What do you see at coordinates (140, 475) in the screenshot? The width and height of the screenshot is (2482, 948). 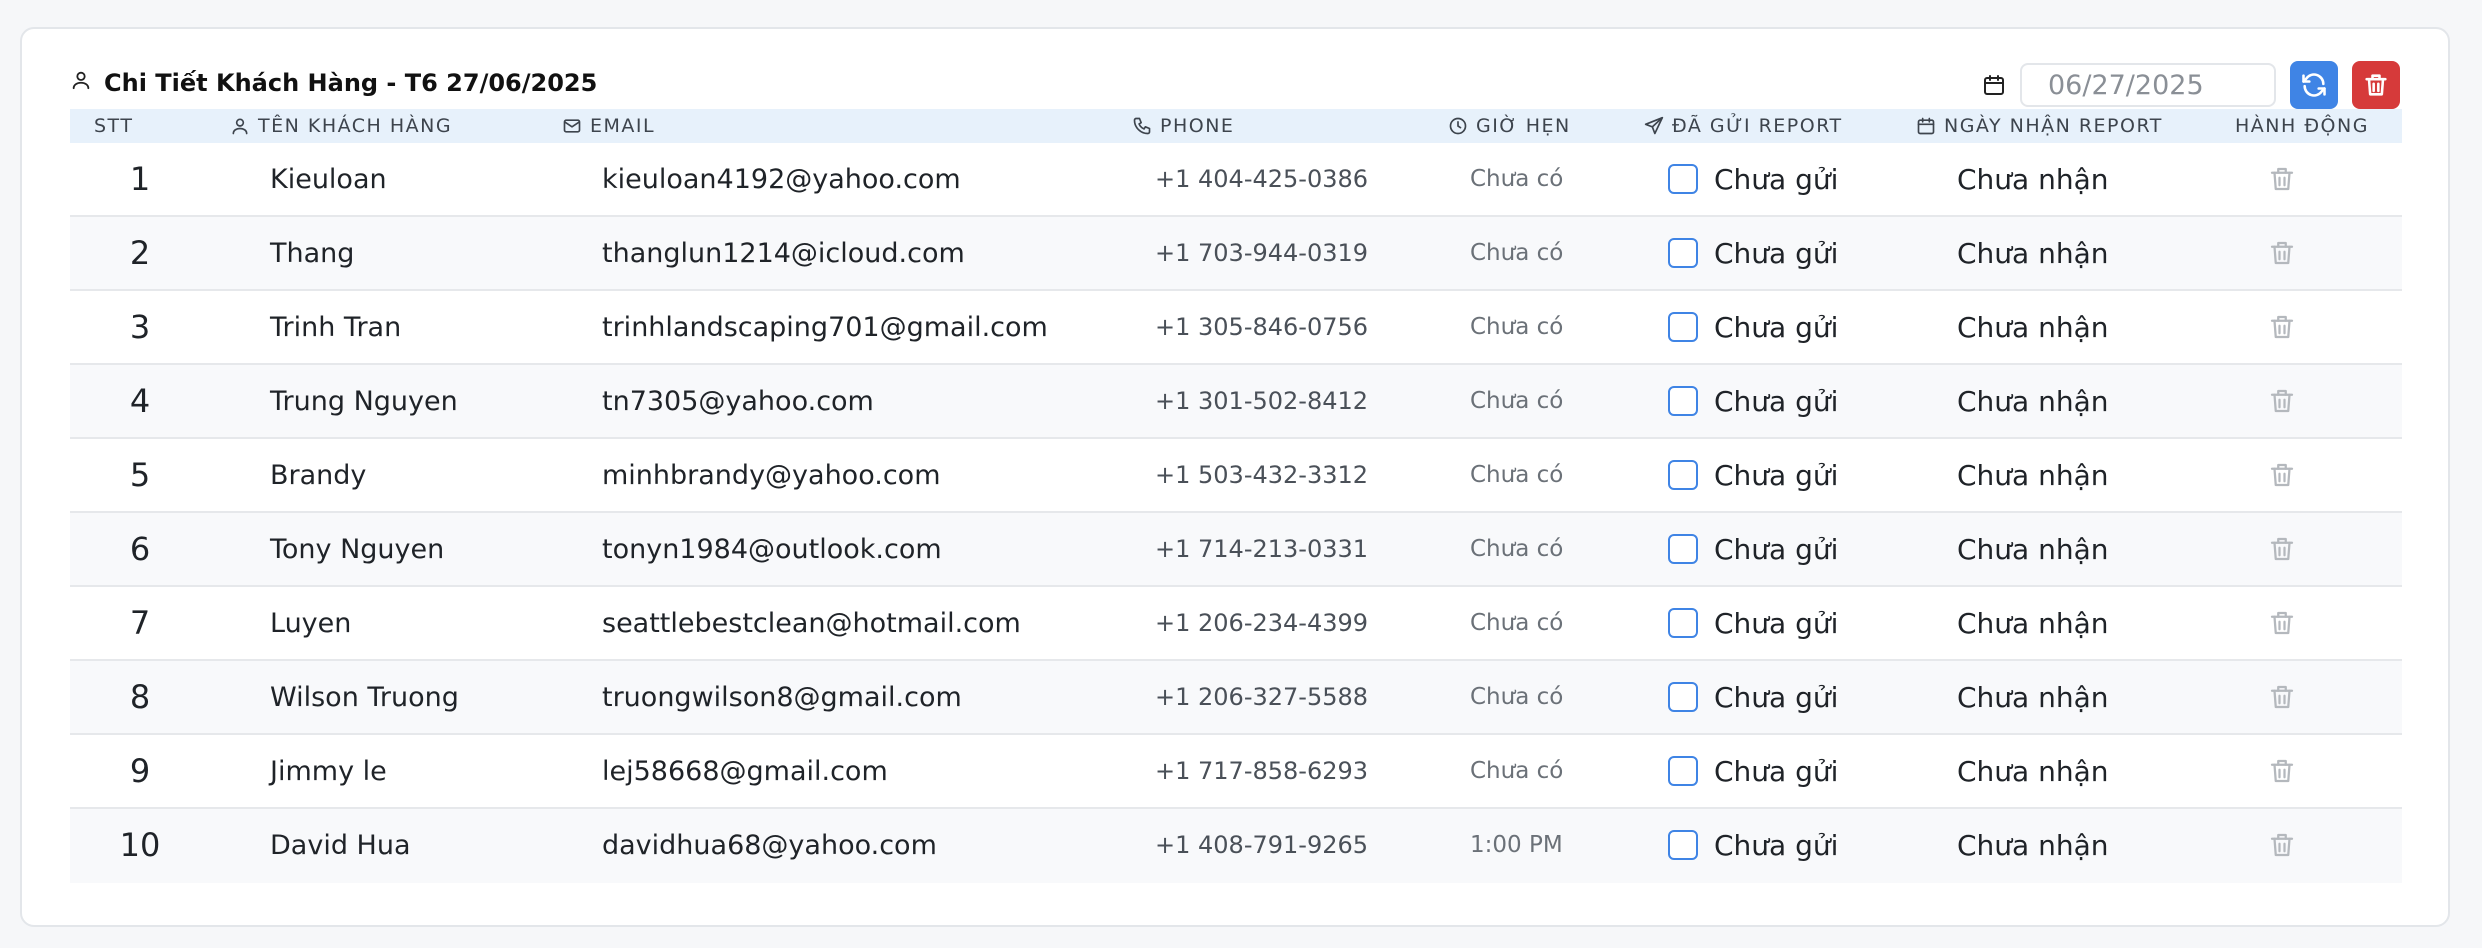 I see `row-stt: 5` at bounding box center [140, 475].